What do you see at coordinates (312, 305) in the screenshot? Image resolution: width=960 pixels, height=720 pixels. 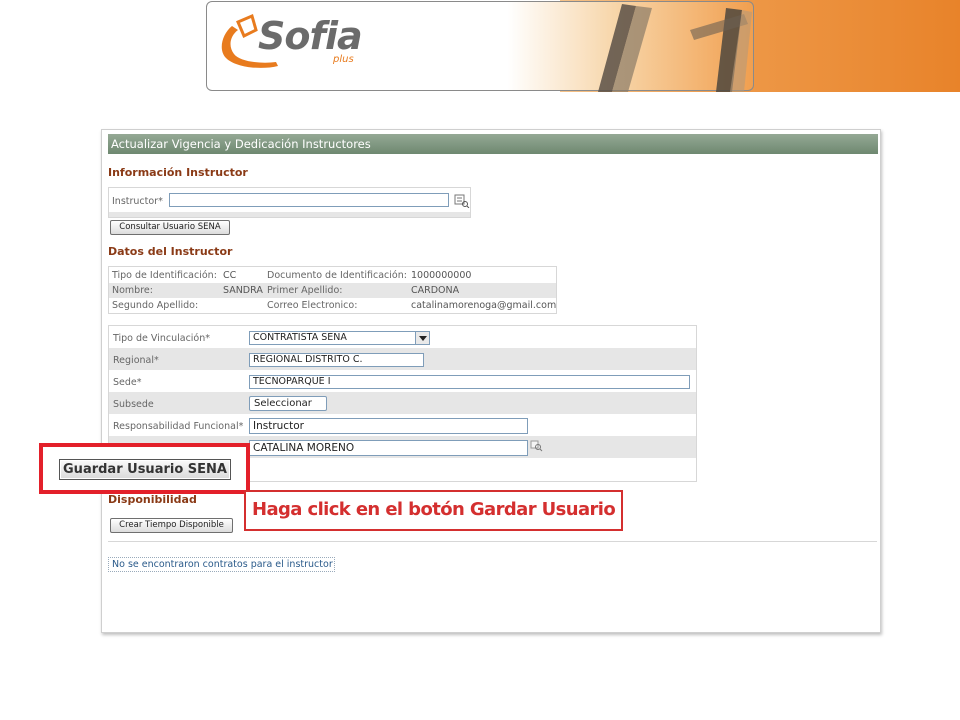 I see `correo-label: Correo Electronico:` at bounding box center [312, 305].